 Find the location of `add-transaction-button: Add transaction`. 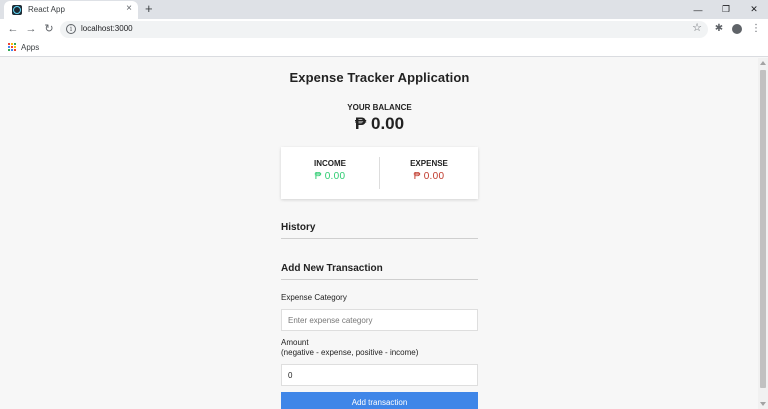

add-transaction-button: Add transaction is located at coordinates (379, 400).